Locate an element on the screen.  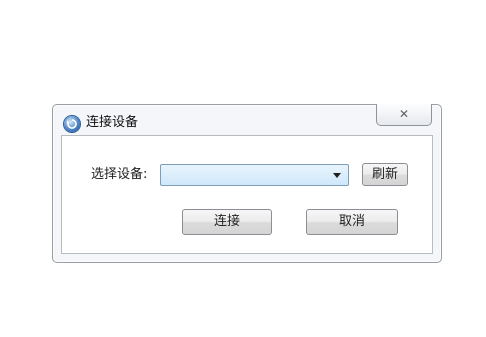
refresh-arrow-icon is located at coordinates (71, 124).